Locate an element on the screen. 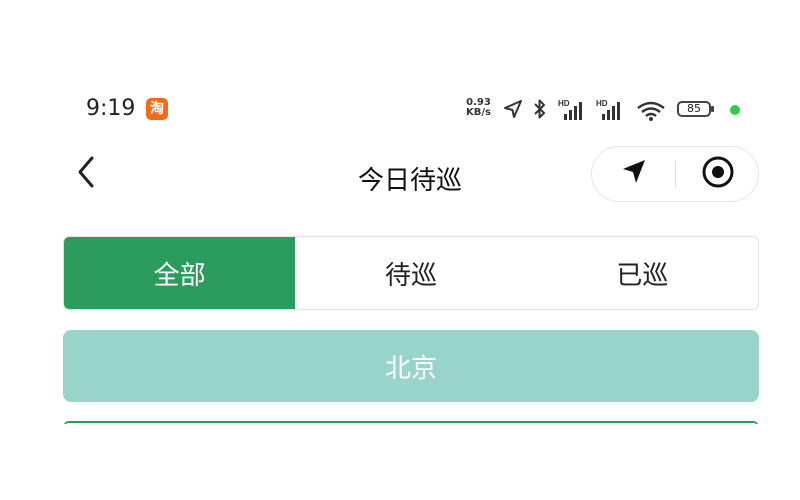  tab-pending: 待巡 is located at coordinates (410, 273).